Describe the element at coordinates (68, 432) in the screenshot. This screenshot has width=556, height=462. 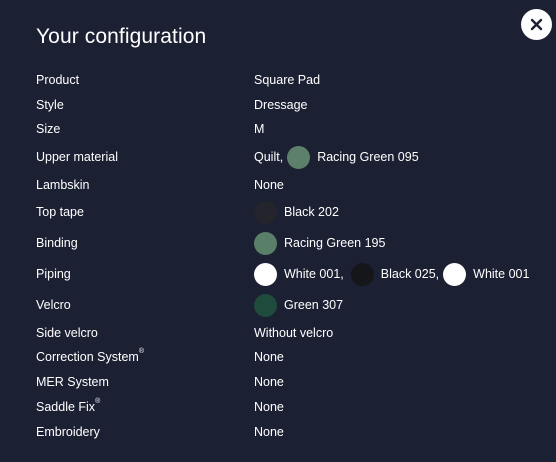
I see `row-label: Embroidery` at that location.